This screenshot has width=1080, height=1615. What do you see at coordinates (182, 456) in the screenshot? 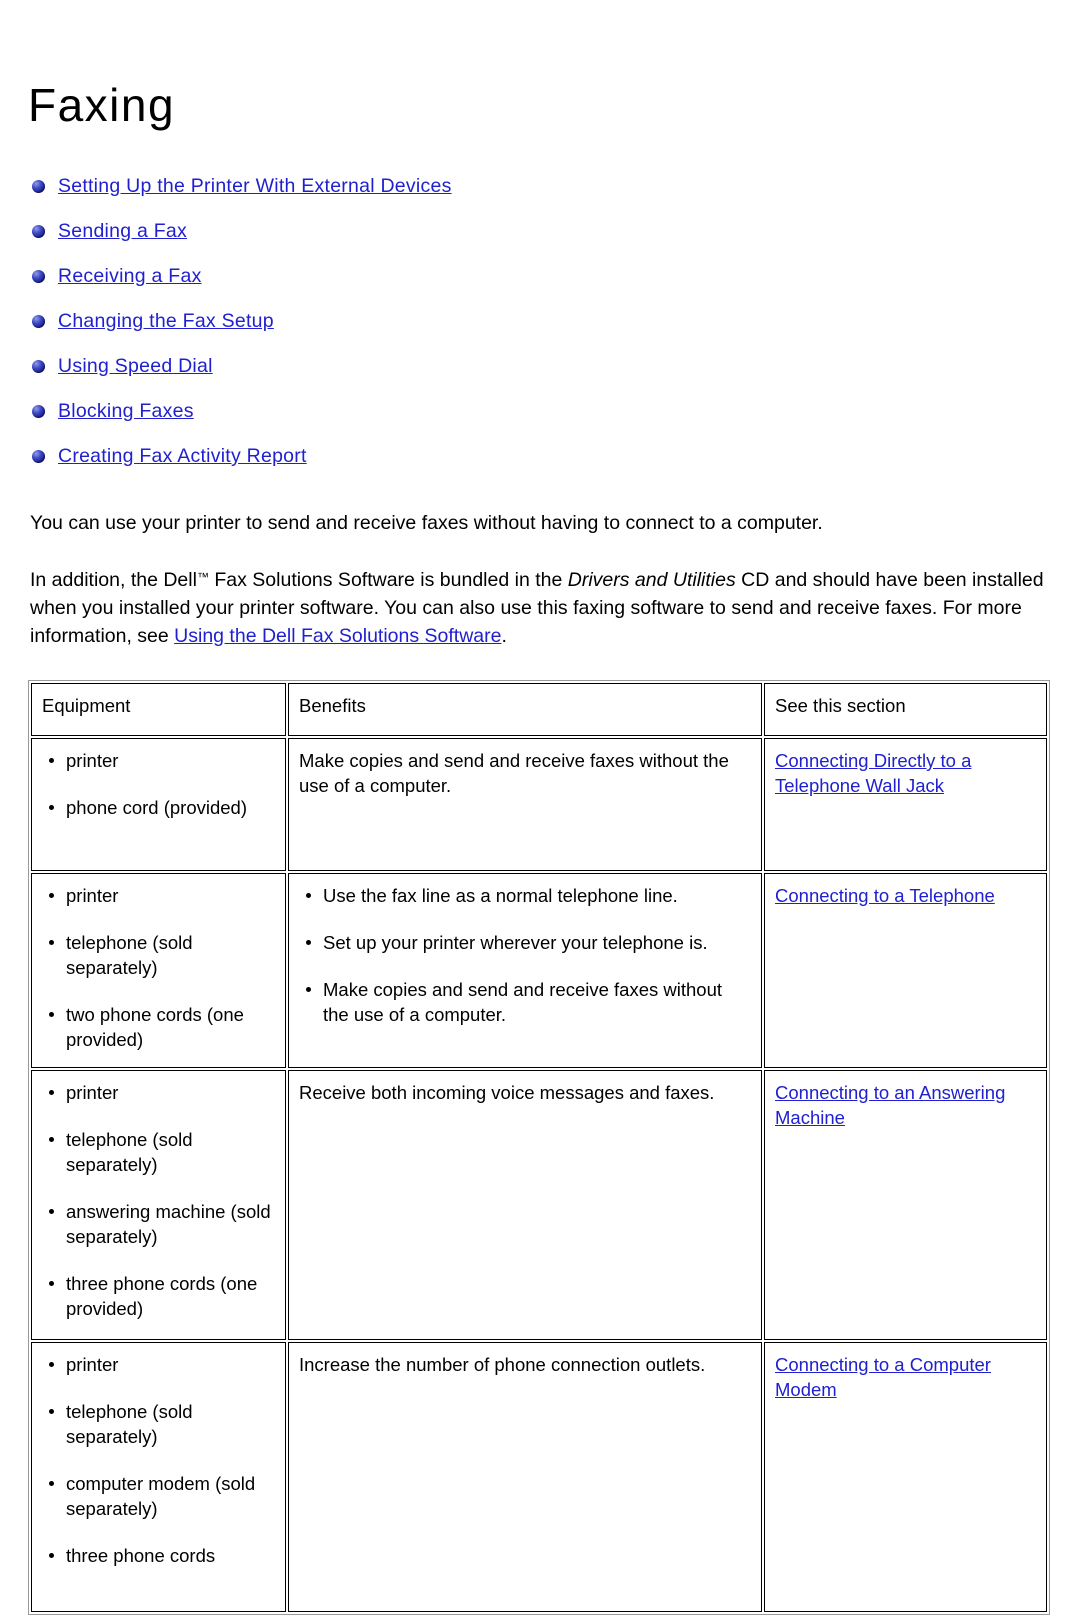
I see `toc-link-label: Creating Fax Activity Report` at bounding box center [182, 456].